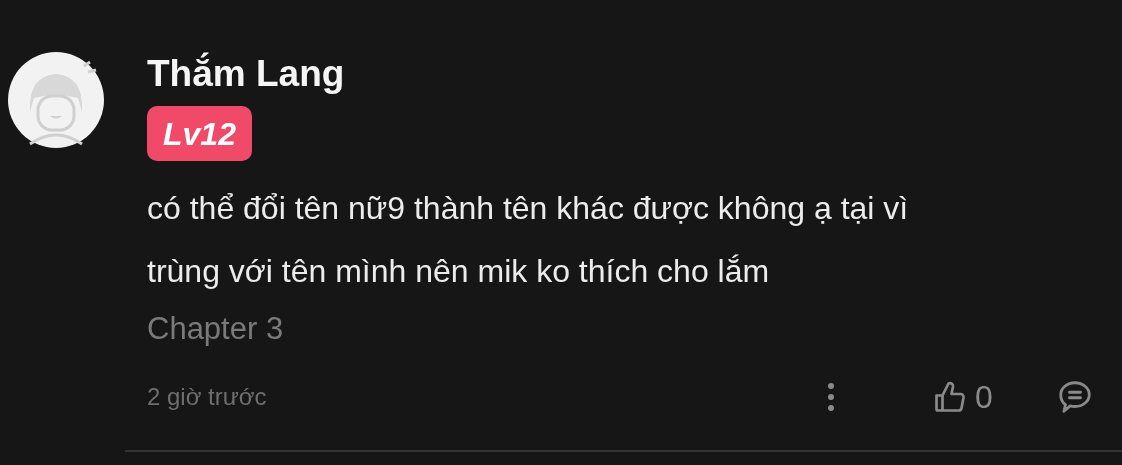  I want to click on more-icon, so click(831, 397).